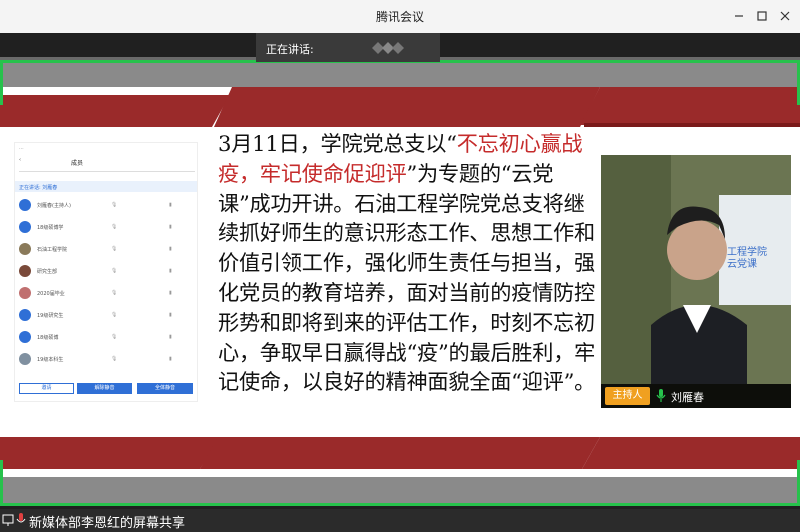 The height and width of the screenshot is (532, 800). What do you see at coordinates (48, 337) in the screenshot?
I see `member-name: 18级硕博` at bounding box center [48, 337].